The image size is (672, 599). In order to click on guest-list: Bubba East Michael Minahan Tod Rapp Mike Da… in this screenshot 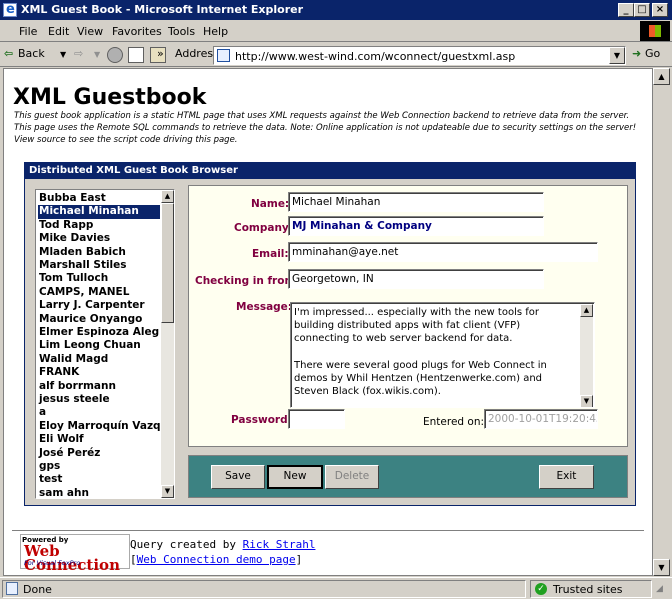, I will do `click(105, 344)`.